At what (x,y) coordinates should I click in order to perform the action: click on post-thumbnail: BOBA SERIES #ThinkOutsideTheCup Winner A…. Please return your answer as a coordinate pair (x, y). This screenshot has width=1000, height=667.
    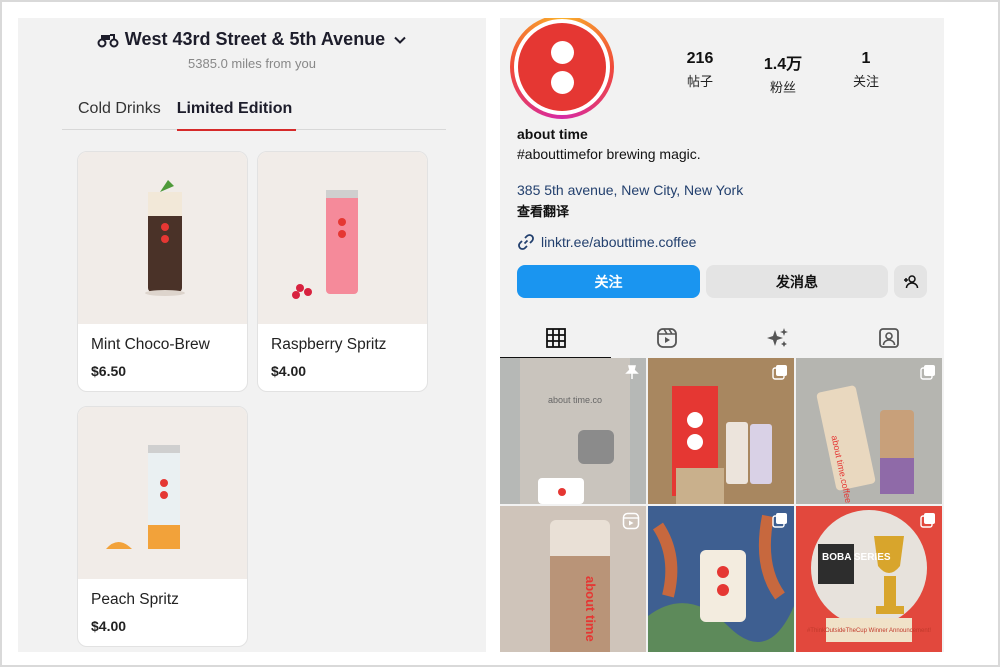
    Looking at the image, I should click on (869, 579).